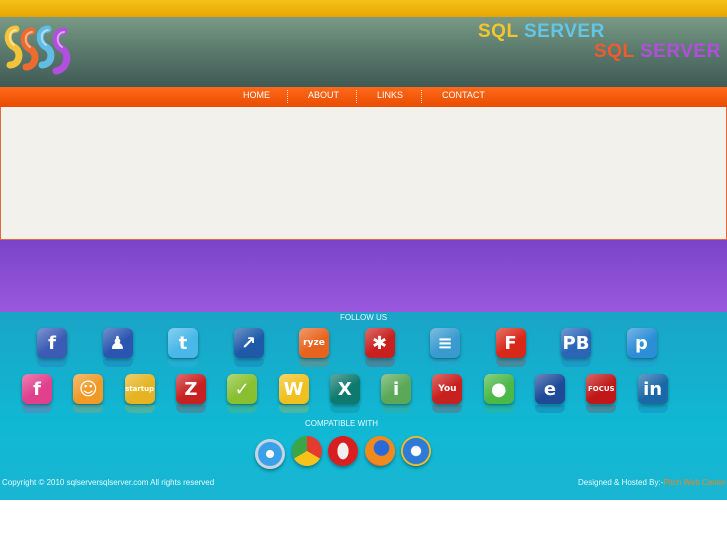  I want to click on social-row1-glyph: t, so click(183, 343).